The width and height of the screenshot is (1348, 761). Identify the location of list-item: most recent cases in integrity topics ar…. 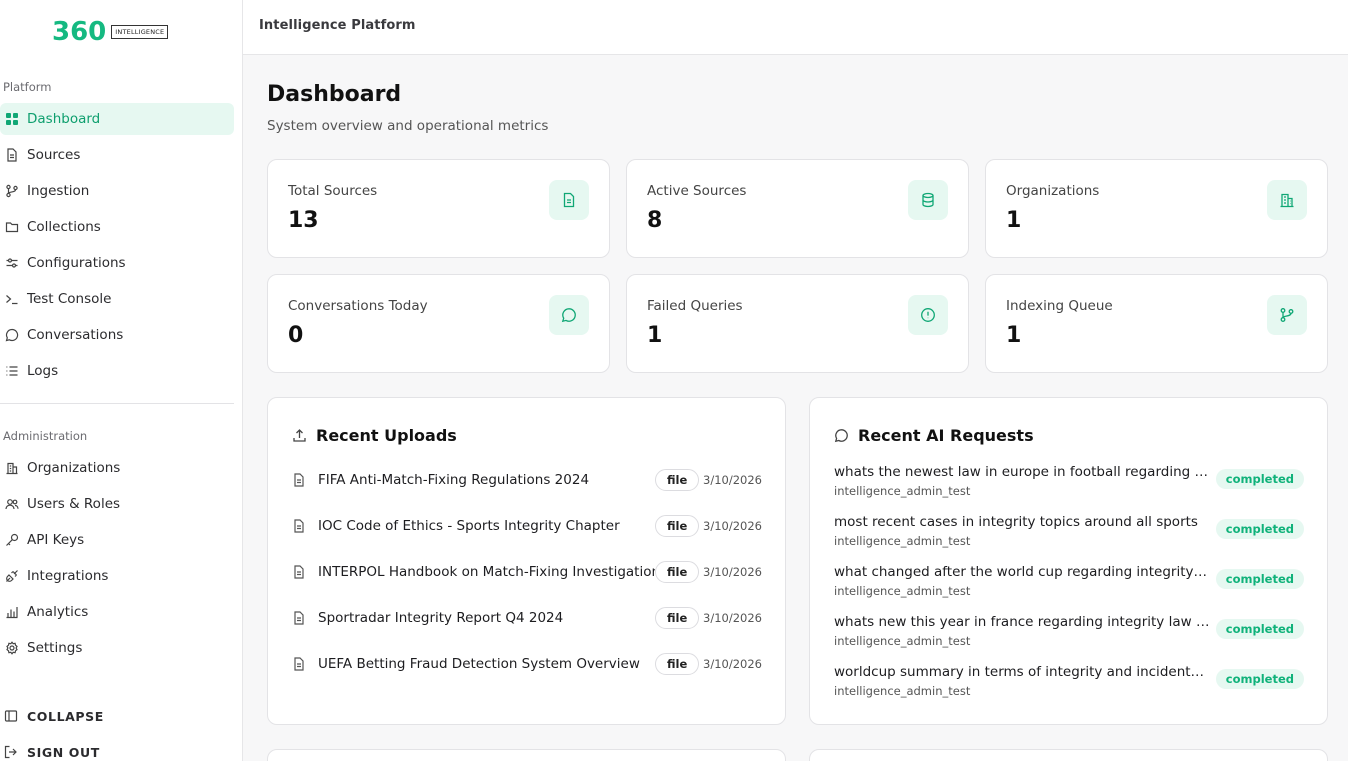
(1069, 534).